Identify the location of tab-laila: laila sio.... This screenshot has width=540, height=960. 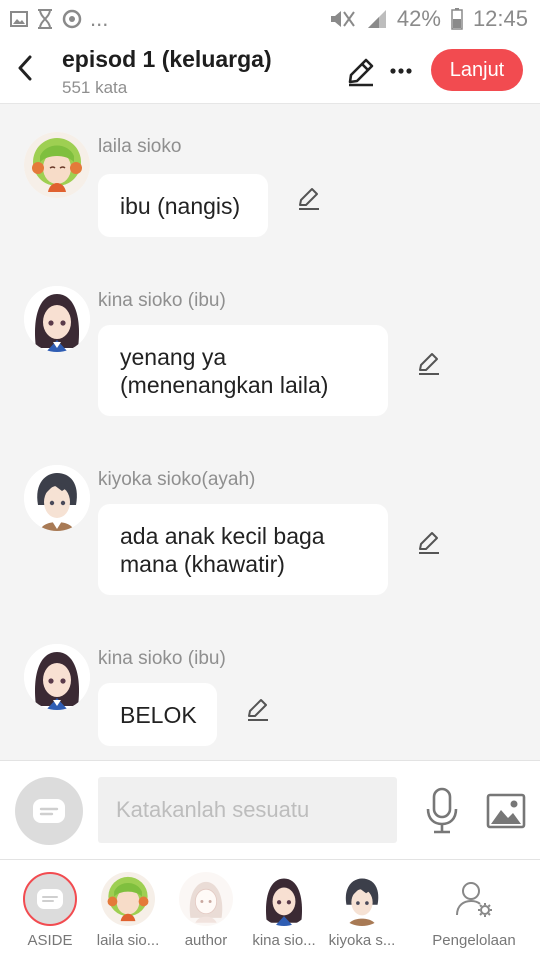
(128, 913).